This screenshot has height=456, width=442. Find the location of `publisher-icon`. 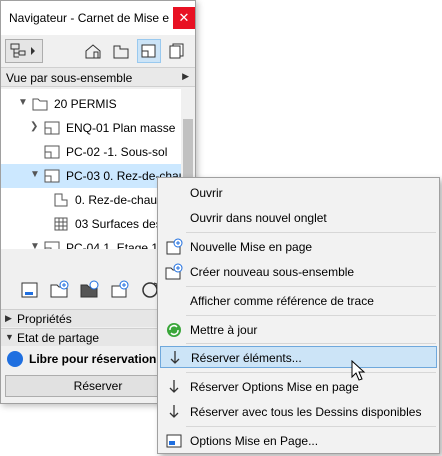

publisher-icon is located at coordinates (176, 51).